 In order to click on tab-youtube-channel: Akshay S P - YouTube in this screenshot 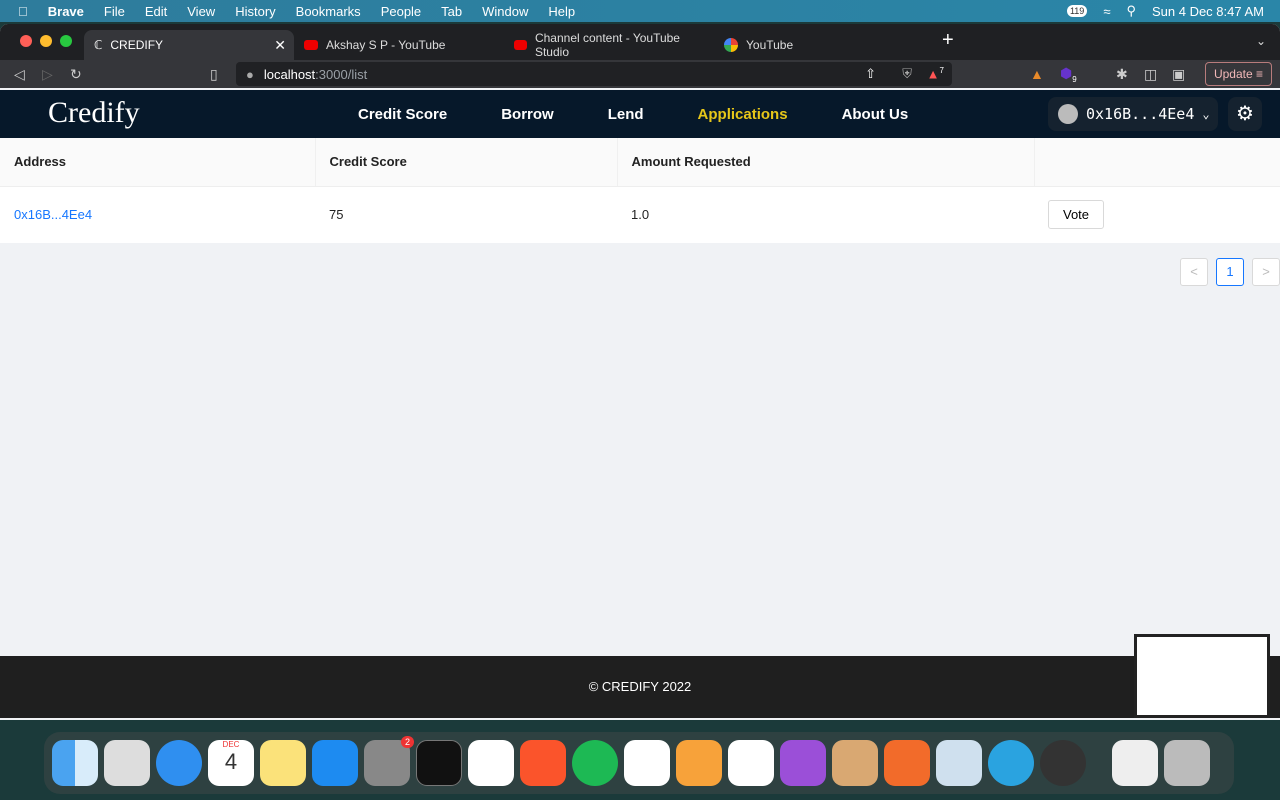, I will do `click(399, 45)`.